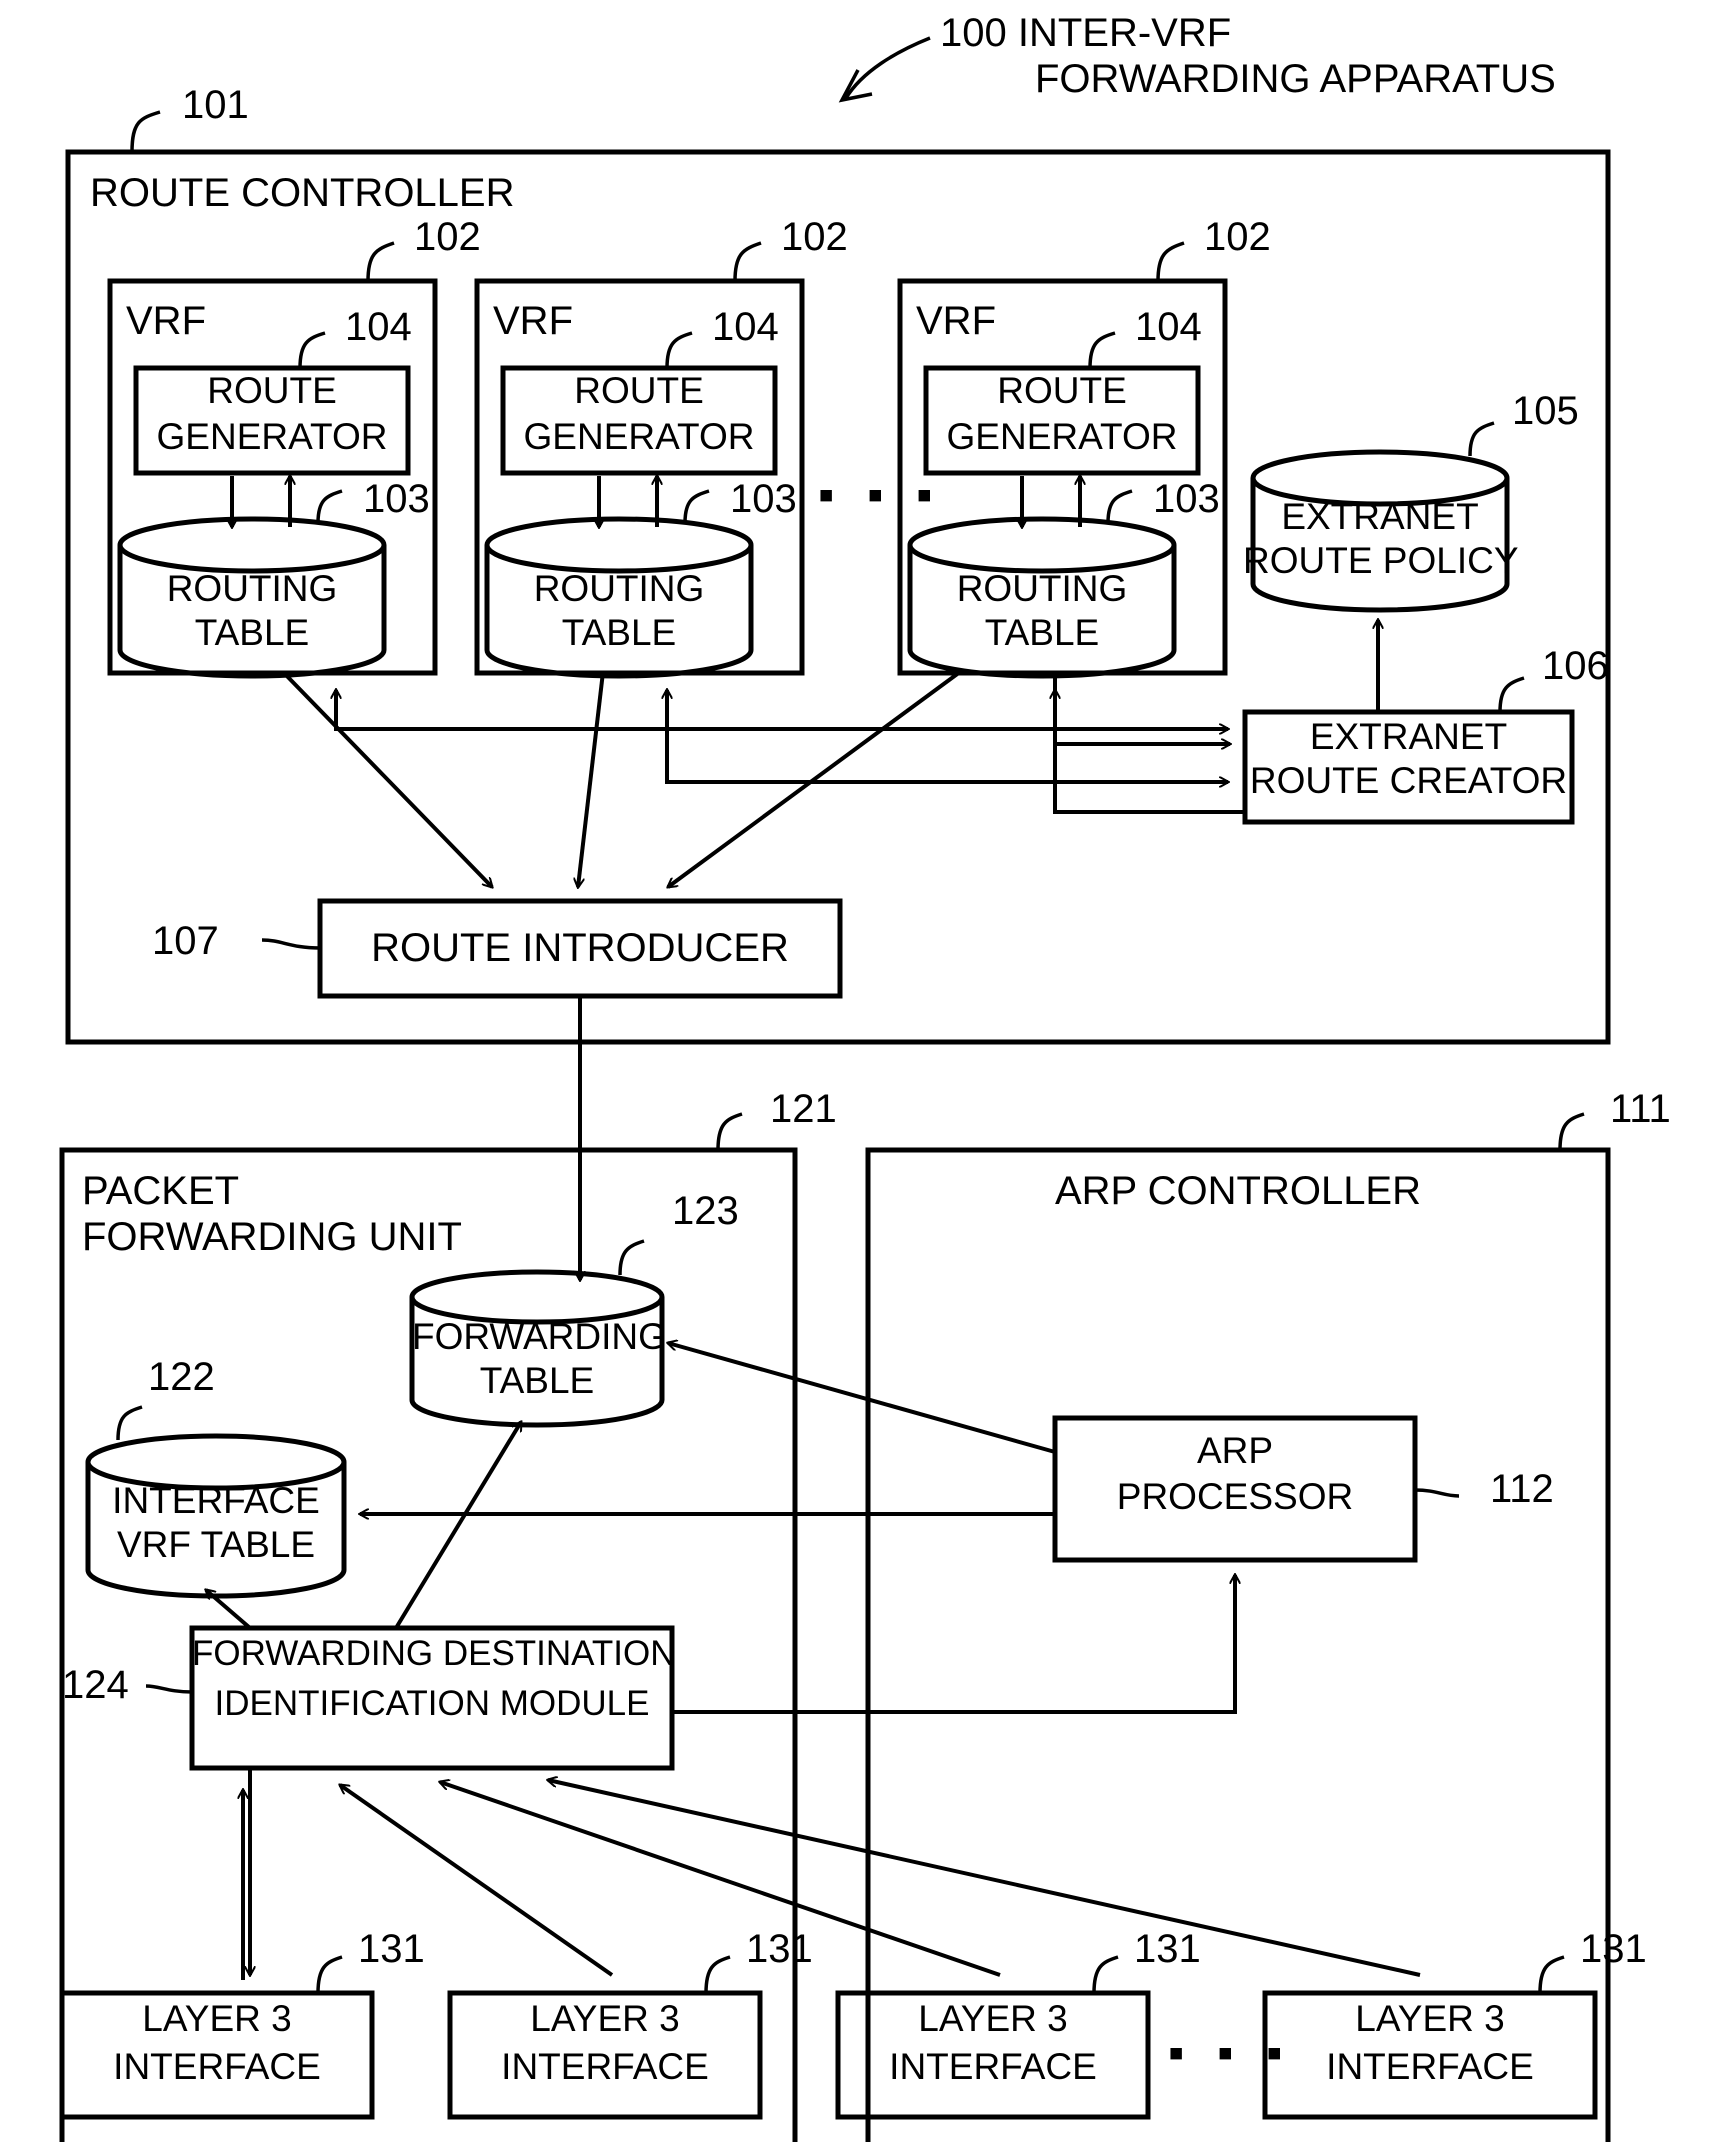  What do you see at coordinates (185, 941) in the screenshot?
I see `ref-107: 107` at bounding box center [185, 941].